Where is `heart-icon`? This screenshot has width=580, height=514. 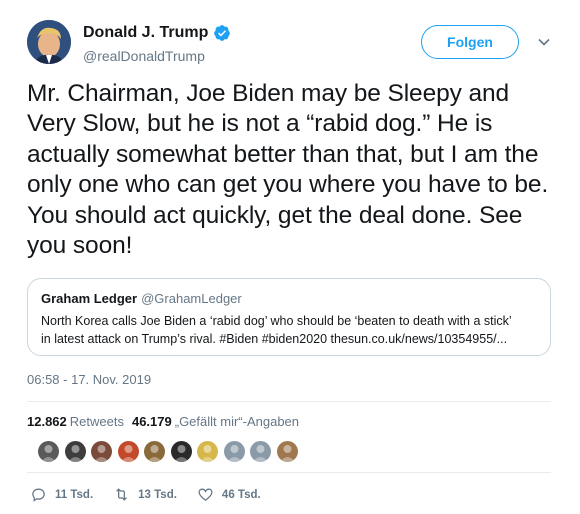 heart-icon is located at coordinates (205, 494).